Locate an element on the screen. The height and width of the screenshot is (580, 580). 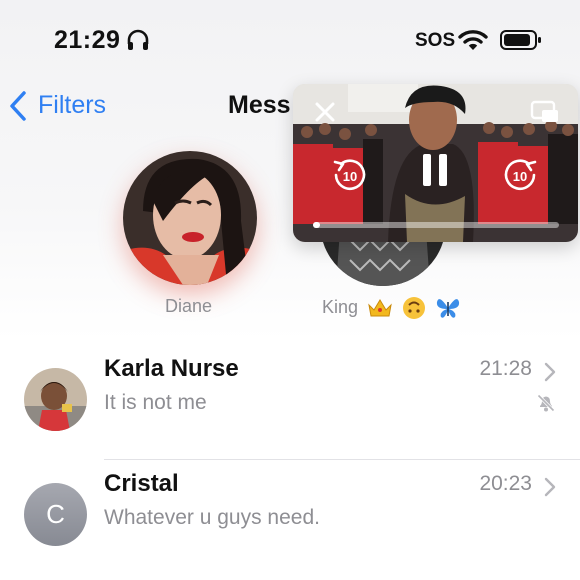
back-chevron-icon is located at coordinates (18, 106).